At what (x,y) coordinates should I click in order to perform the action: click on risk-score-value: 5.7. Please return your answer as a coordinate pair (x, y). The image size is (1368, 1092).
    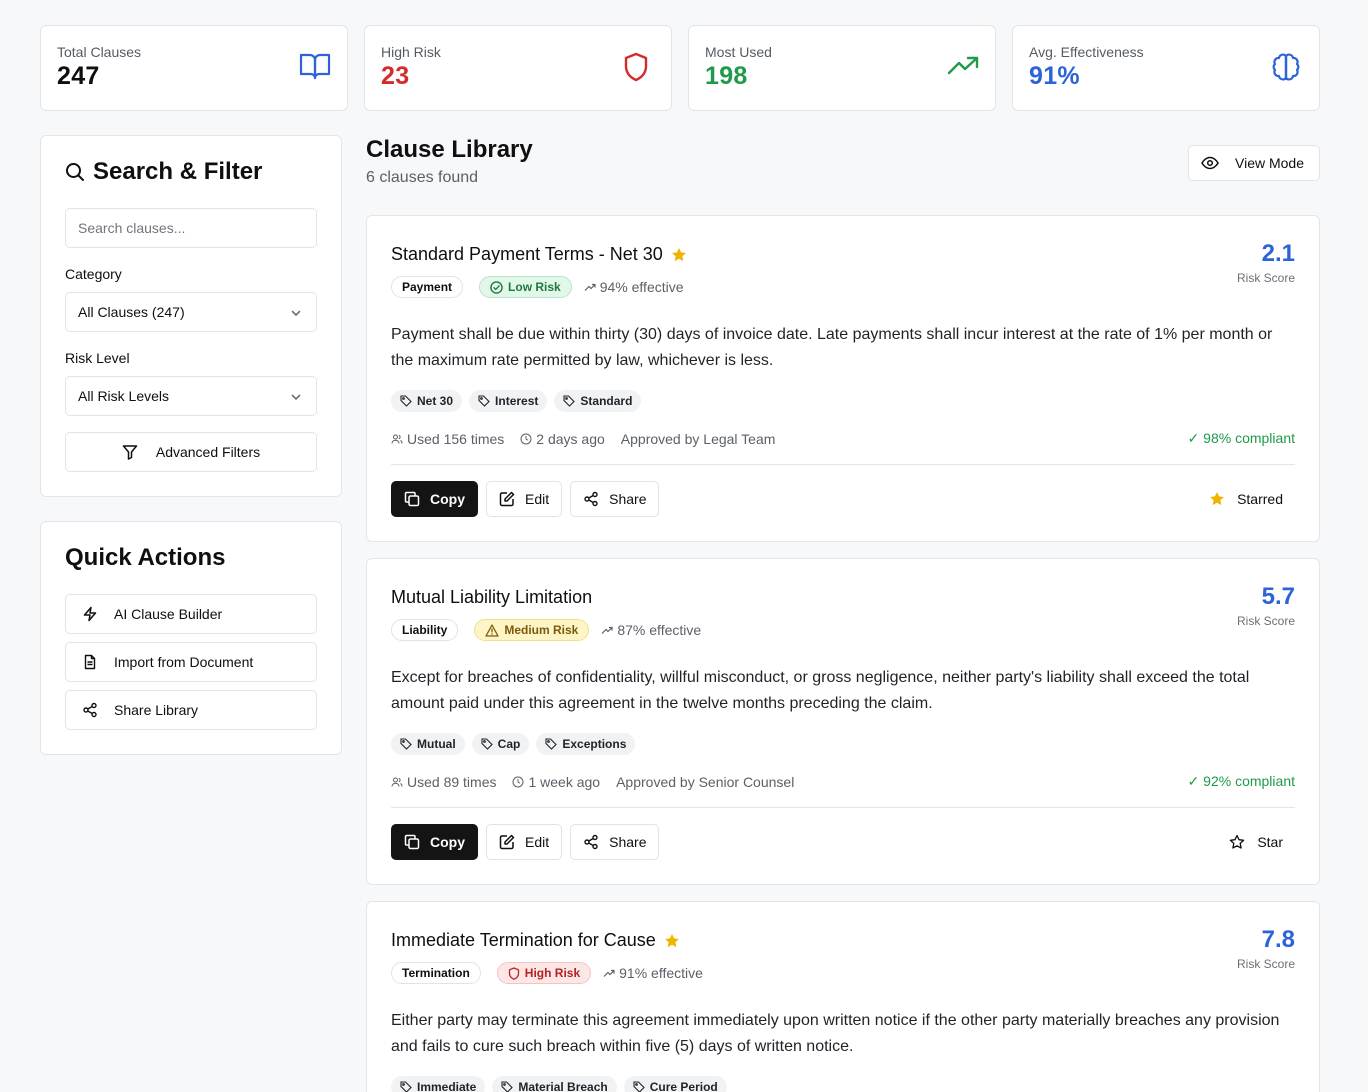
    Looking at the image, I should click on (1278, 596).